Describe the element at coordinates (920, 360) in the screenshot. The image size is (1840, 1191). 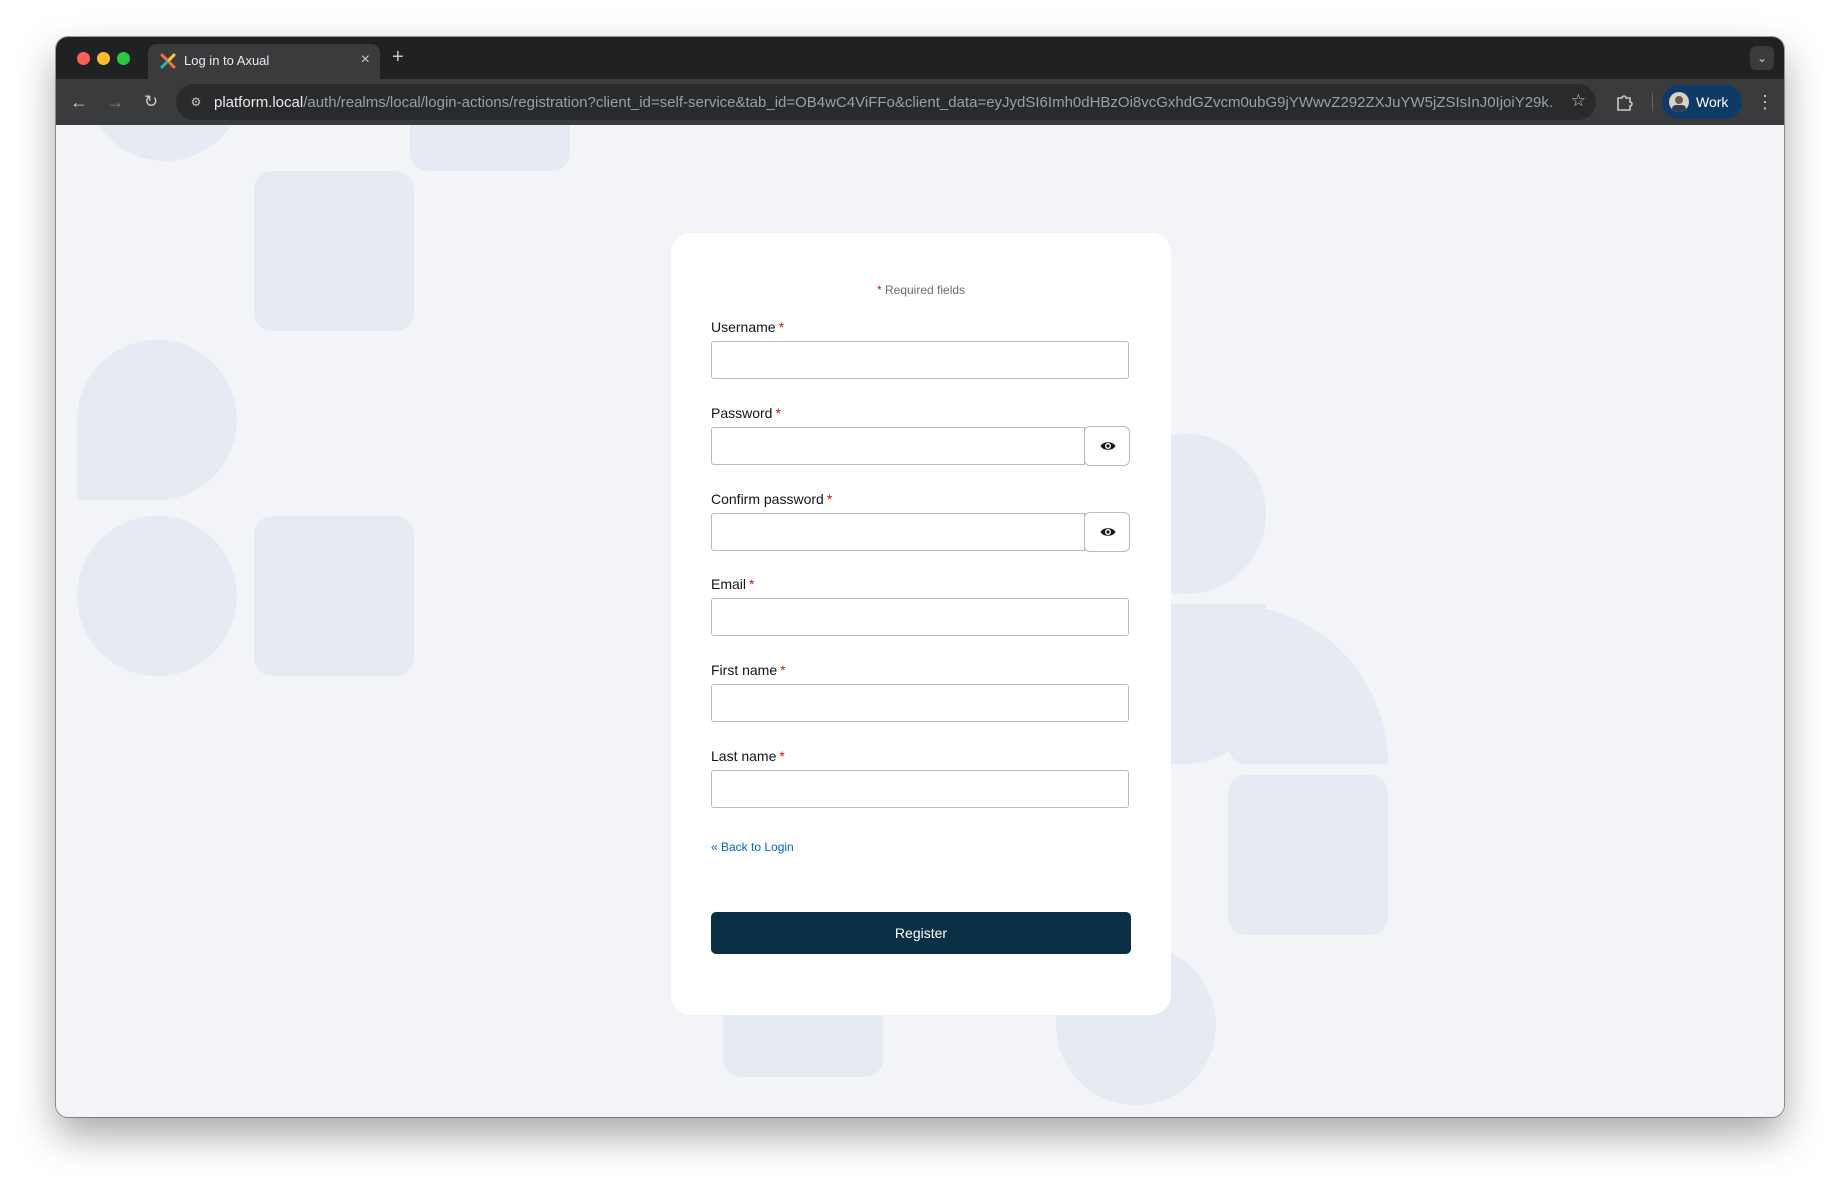
I see `username-input` at that location.